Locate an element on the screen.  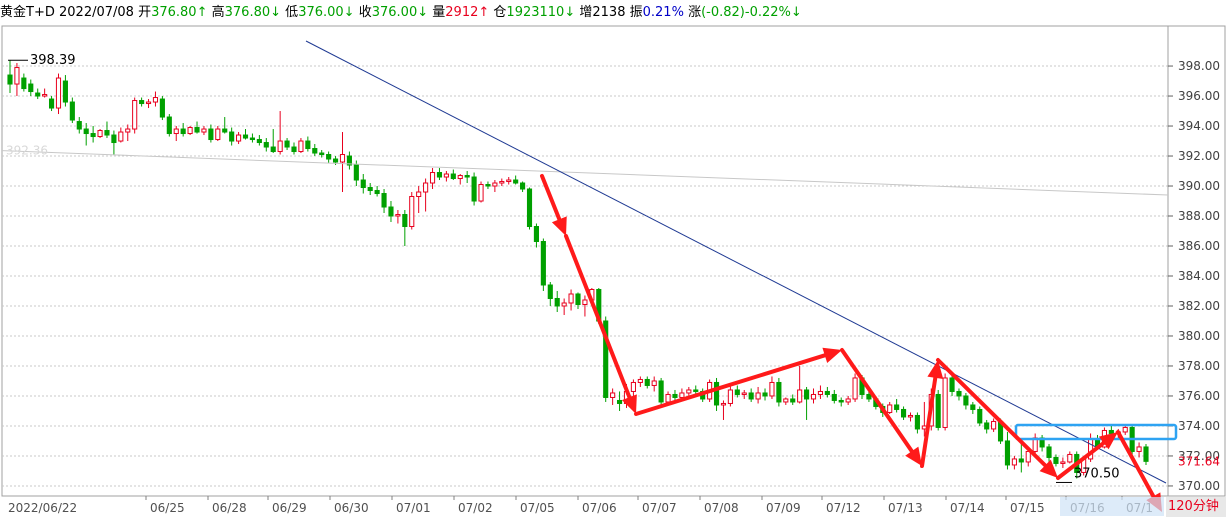
y-tick-label: 378.00 is located at coordinates (1199, 366).